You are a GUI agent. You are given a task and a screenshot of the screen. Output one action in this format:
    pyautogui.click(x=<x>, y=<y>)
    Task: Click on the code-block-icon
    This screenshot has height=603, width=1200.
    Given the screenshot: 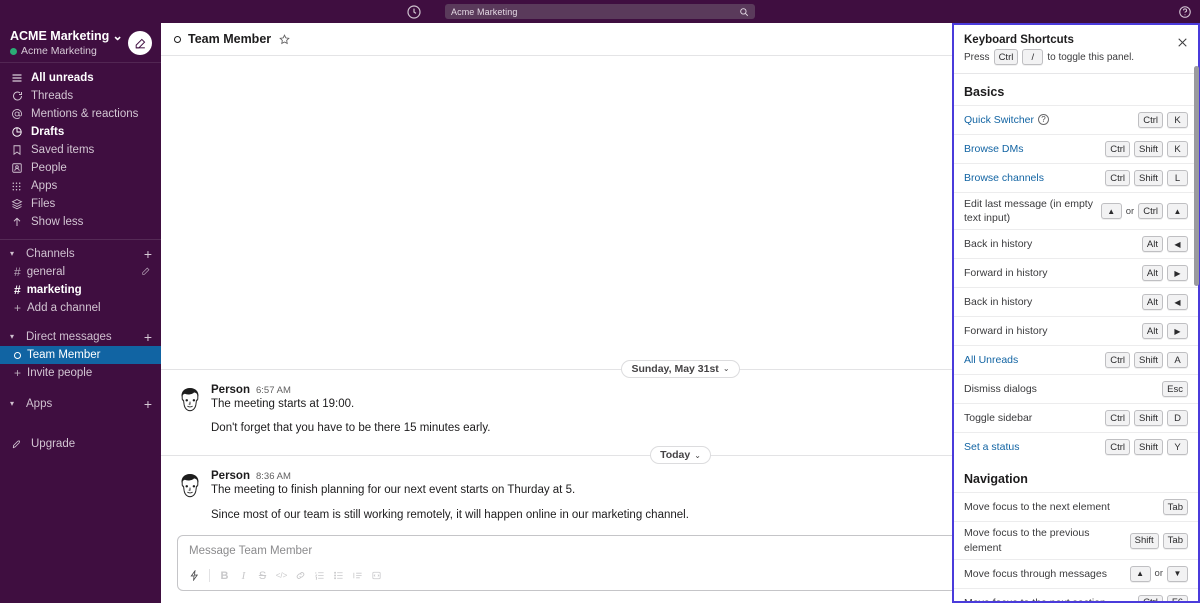 What is the action you would take?
    pyautogui.click(x=376, y=575)
    